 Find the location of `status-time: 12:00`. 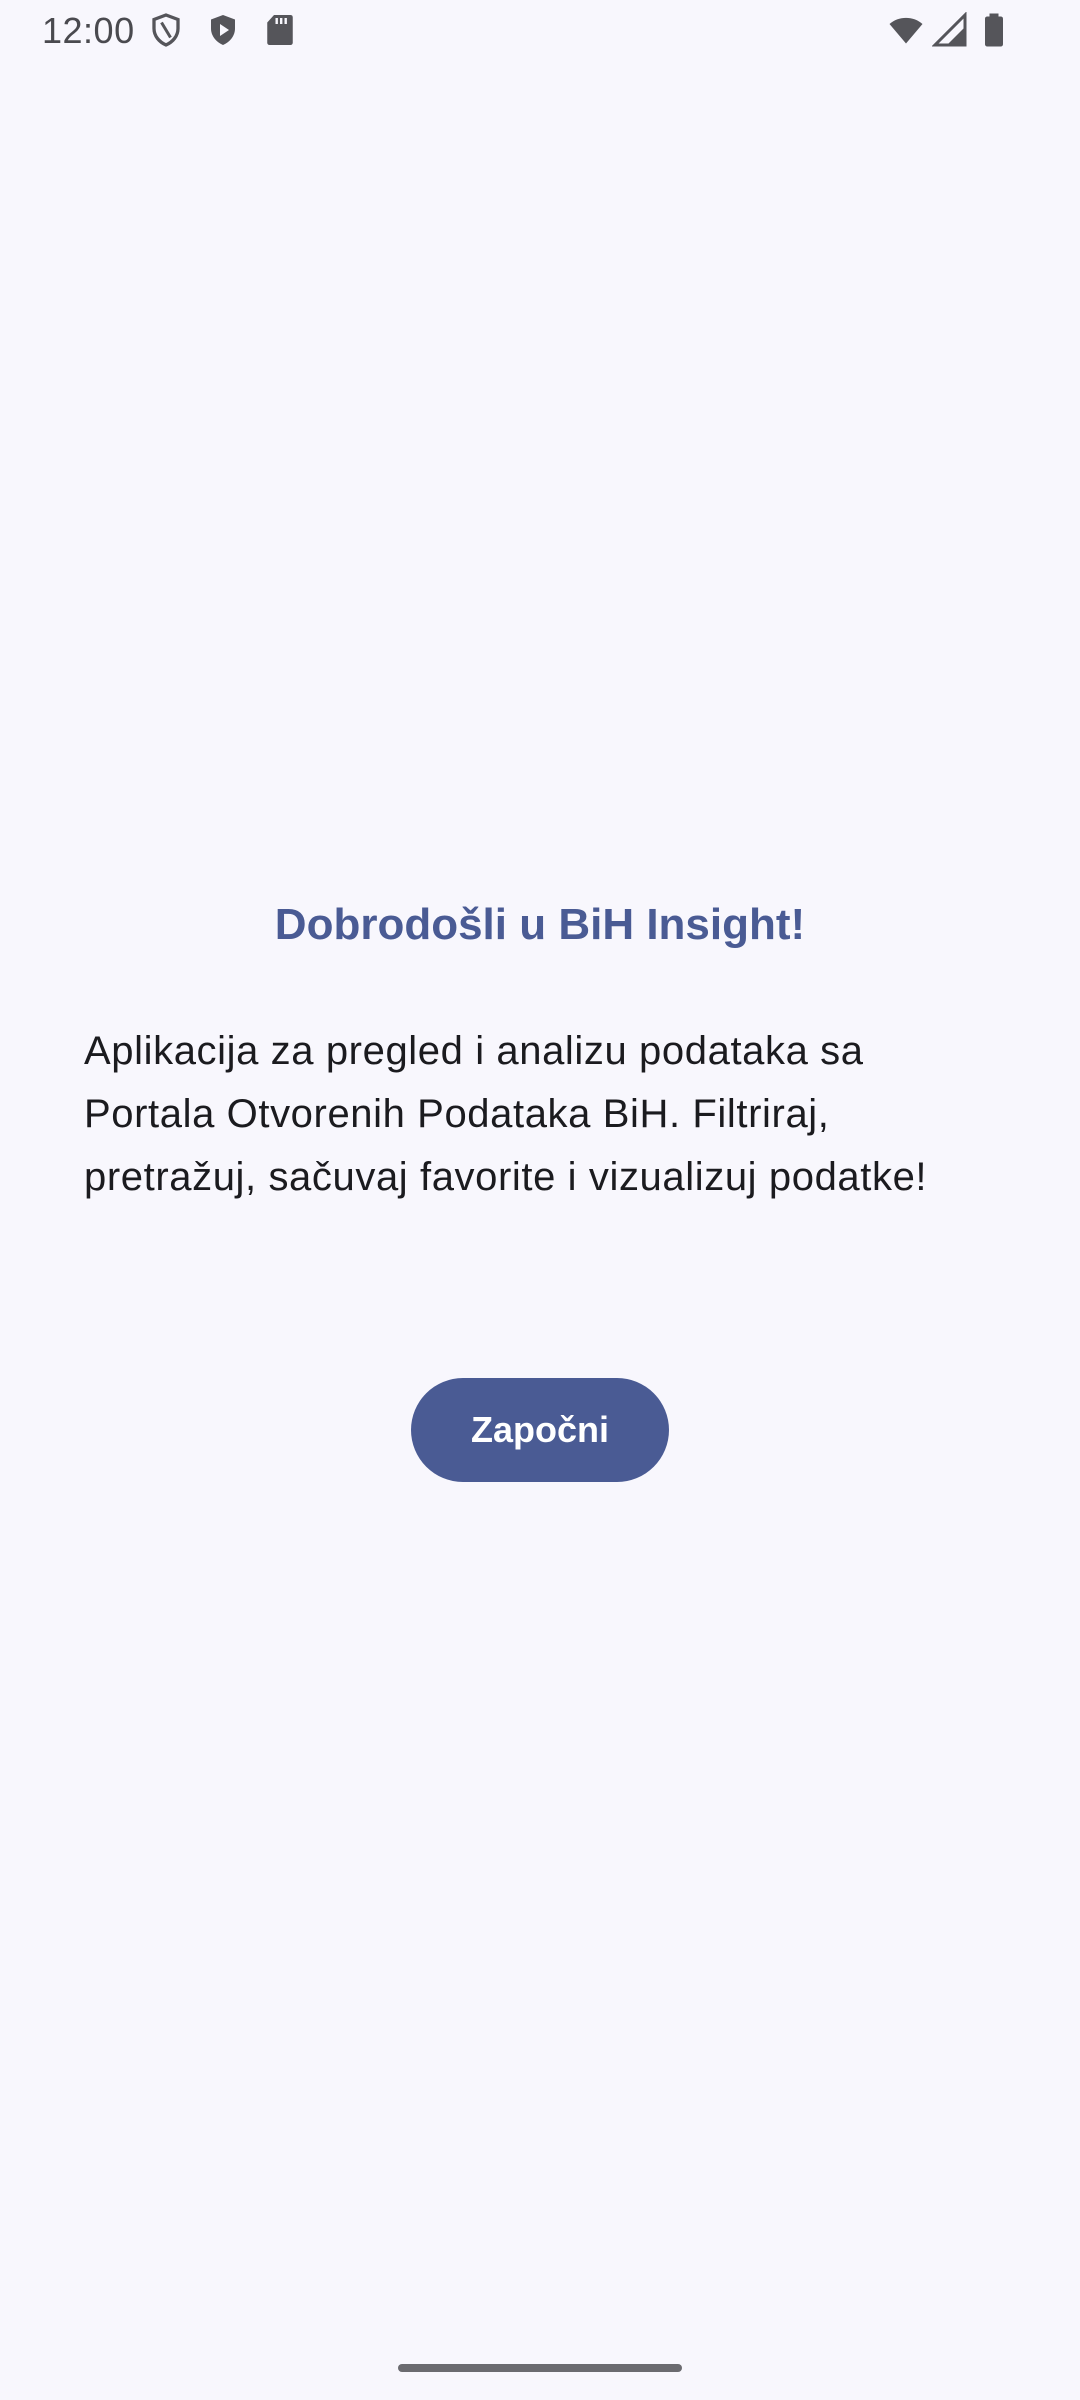

status-time: 12:00 is located at coordinates (88, 30).